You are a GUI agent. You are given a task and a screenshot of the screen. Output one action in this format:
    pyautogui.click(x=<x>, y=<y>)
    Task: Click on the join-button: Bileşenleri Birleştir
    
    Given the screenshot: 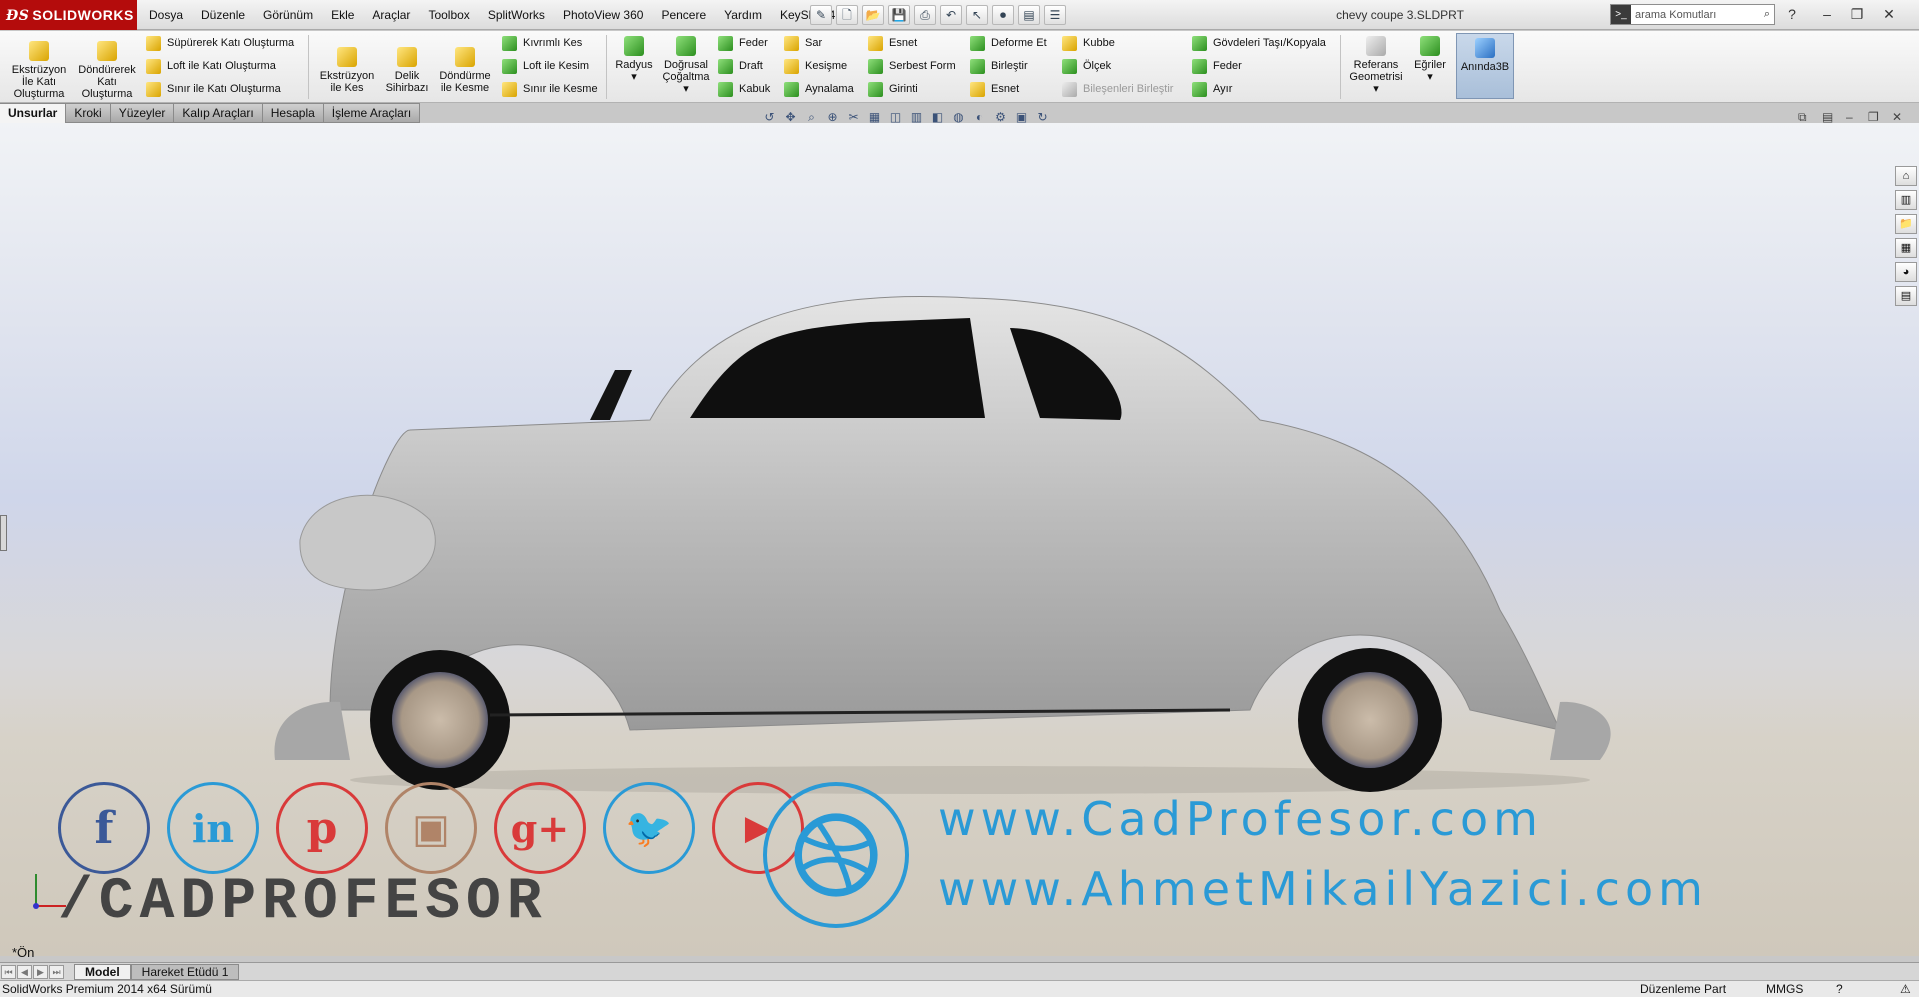 What is the action you would take?
    pyautogui.click(x=1117, y=89)
    